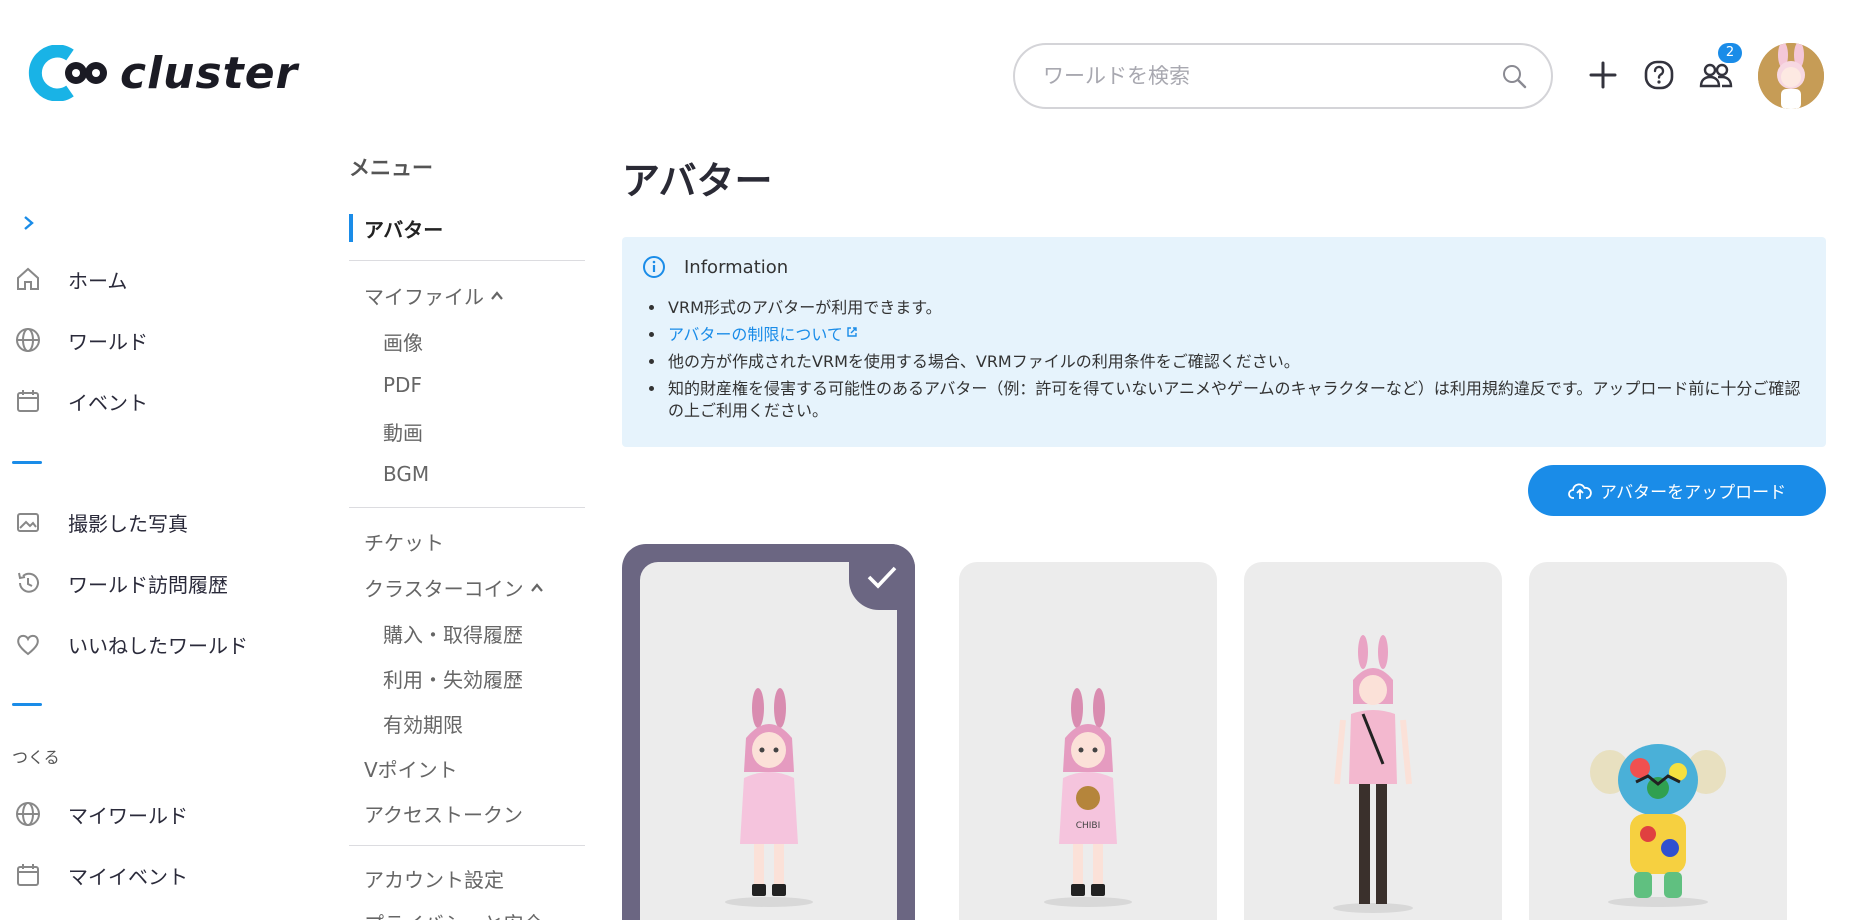 This screenshot has height=920, width=1853. I want to click on selected-check, so click(882, 577).